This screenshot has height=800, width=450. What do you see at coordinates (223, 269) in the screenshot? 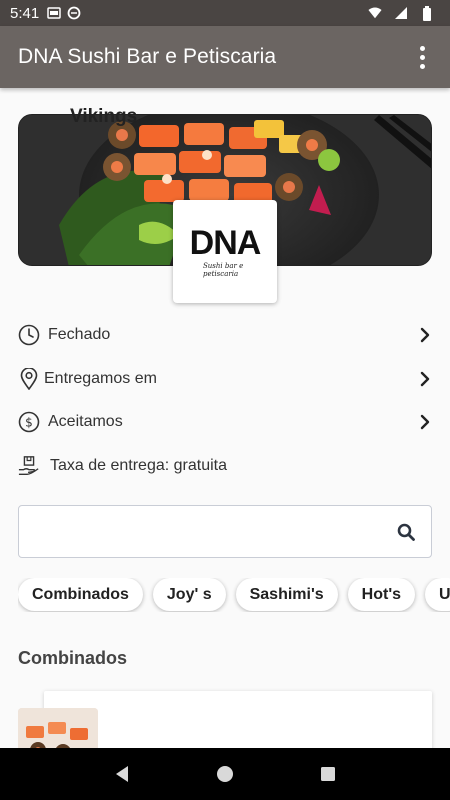
I see `logo-subtitle: Sushi bar e petiscaria` at bounding box center [223, 269].